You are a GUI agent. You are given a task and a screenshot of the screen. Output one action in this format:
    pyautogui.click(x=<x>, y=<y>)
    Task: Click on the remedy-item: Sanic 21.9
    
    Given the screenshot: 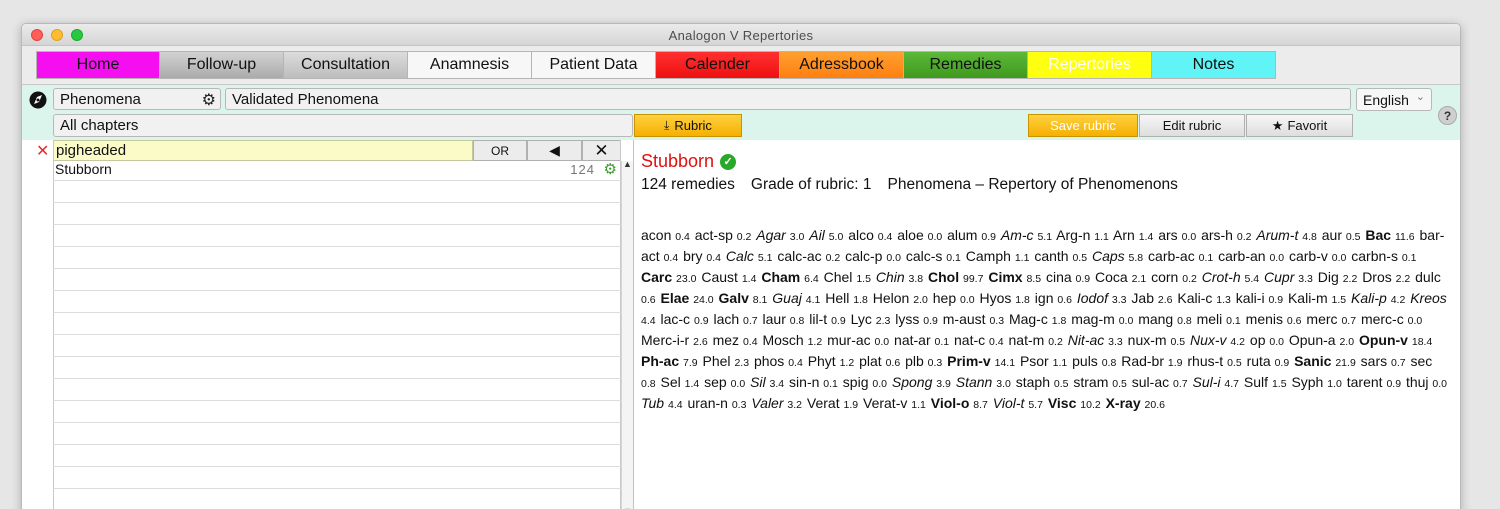 What is the action you would take?
    pyautogui.click(x=1325, y=361)
    